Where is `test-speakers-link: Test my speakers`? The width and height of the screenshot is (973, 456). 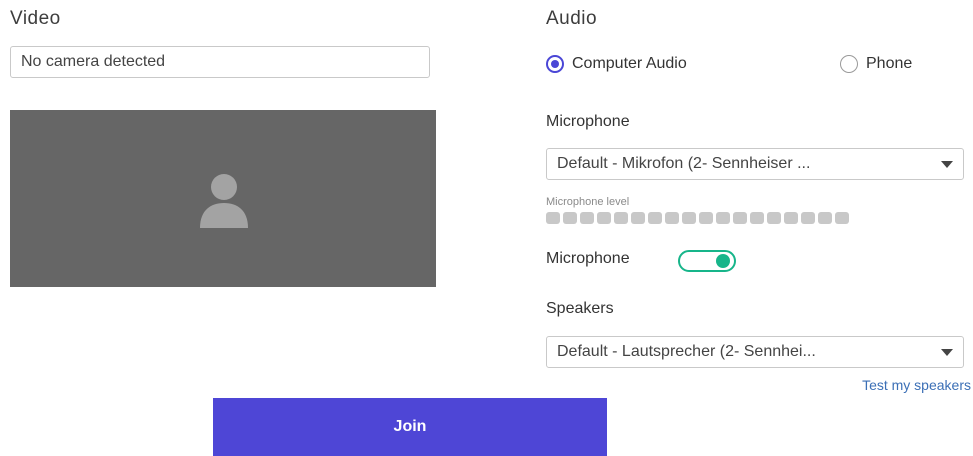 test-speakers-link: Test my speakers is located at coordinates (916, 385).